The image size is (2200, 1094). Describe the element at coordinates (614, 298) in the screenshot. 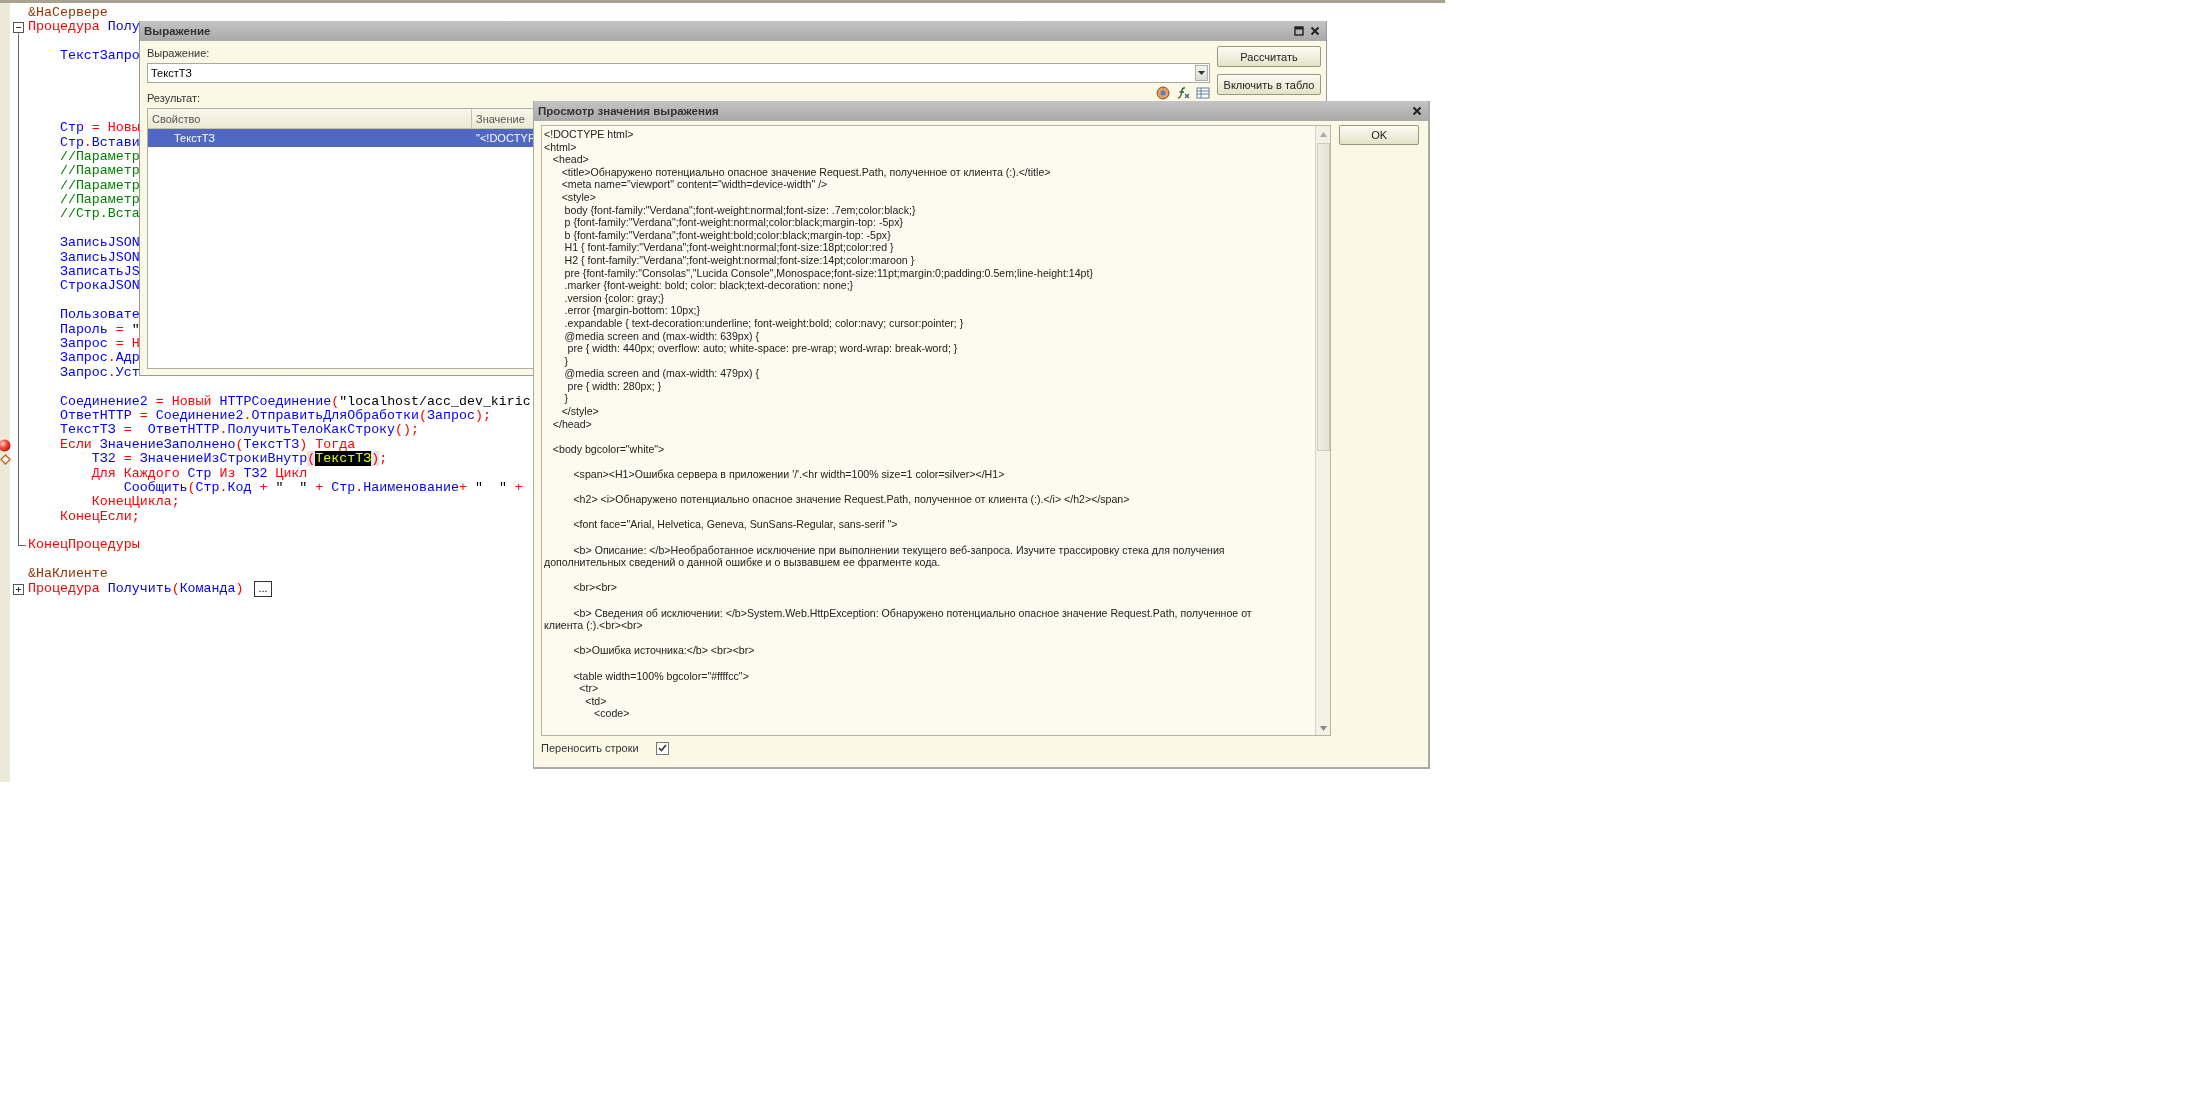

I see `text-line: .version {color: gray;}` at that location.